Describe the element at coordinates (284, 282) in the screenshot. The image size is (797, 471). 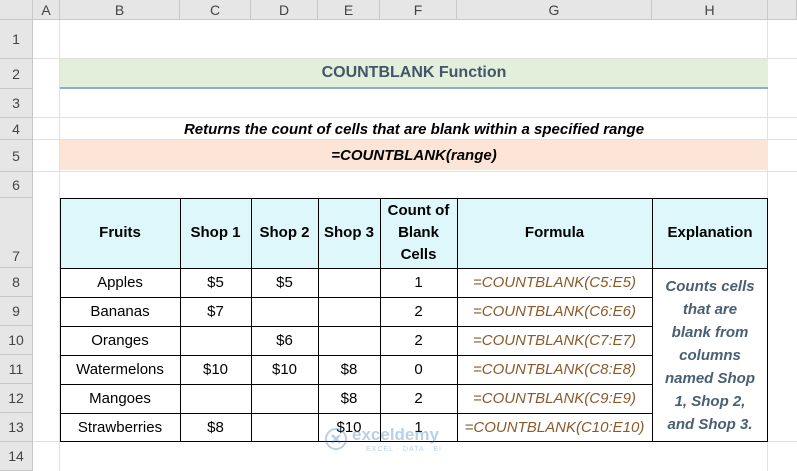
I see `cell-shop2-1: $5` at that location.